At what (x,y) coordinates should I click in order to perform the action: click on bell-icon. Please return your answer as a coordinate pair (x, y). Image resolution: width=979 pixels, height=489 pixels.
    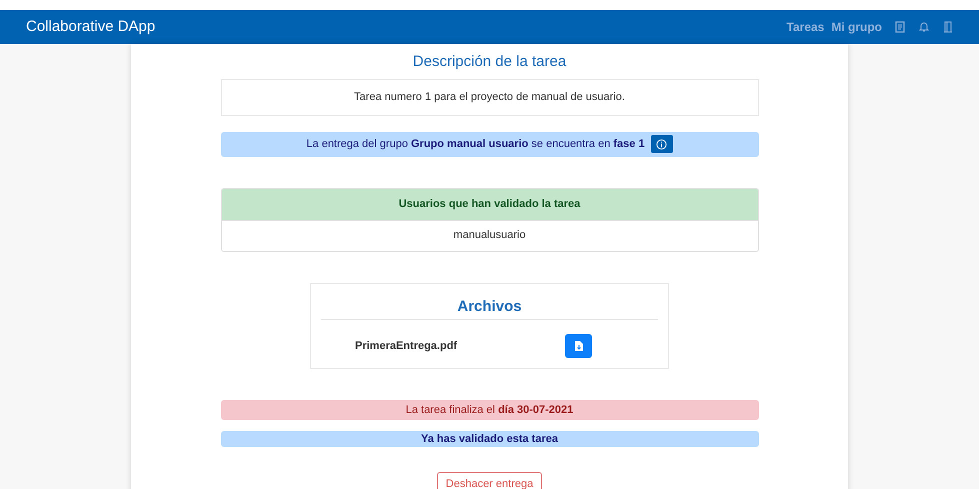
    Looking at the image, I should click on (924, 27).